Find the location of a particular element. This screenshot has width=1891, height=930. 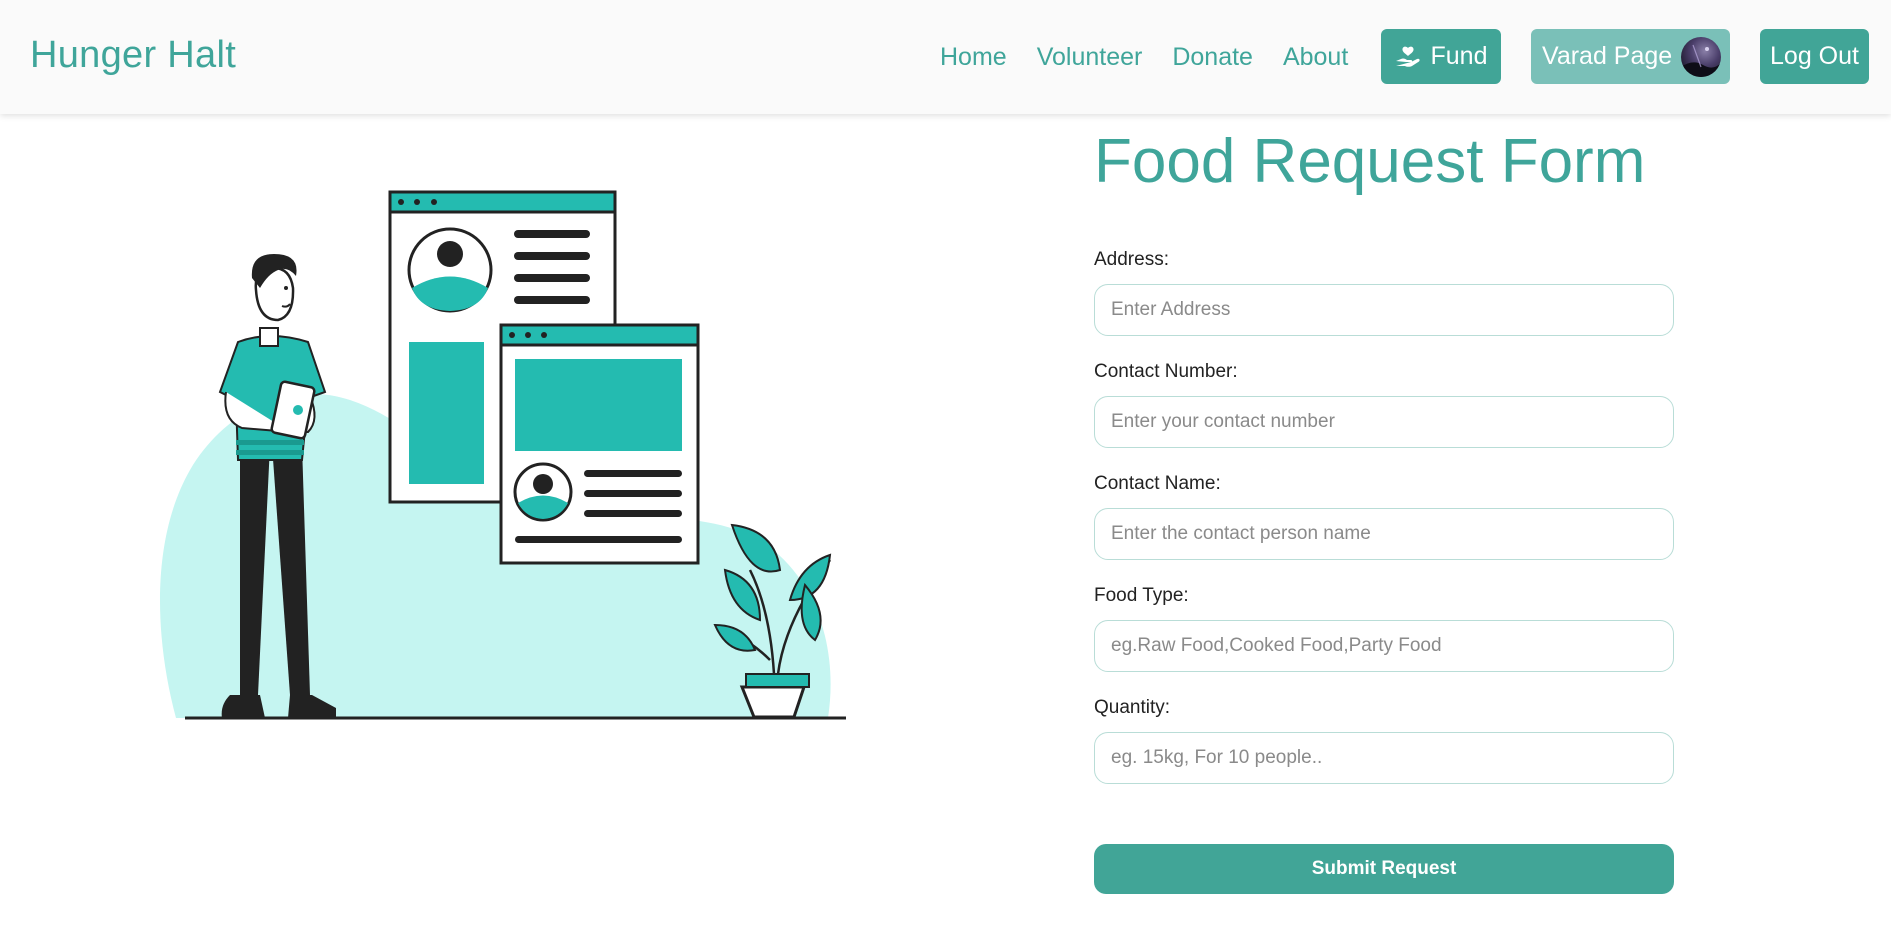

fund-label: Fund is located at coordinates (1459, 56).